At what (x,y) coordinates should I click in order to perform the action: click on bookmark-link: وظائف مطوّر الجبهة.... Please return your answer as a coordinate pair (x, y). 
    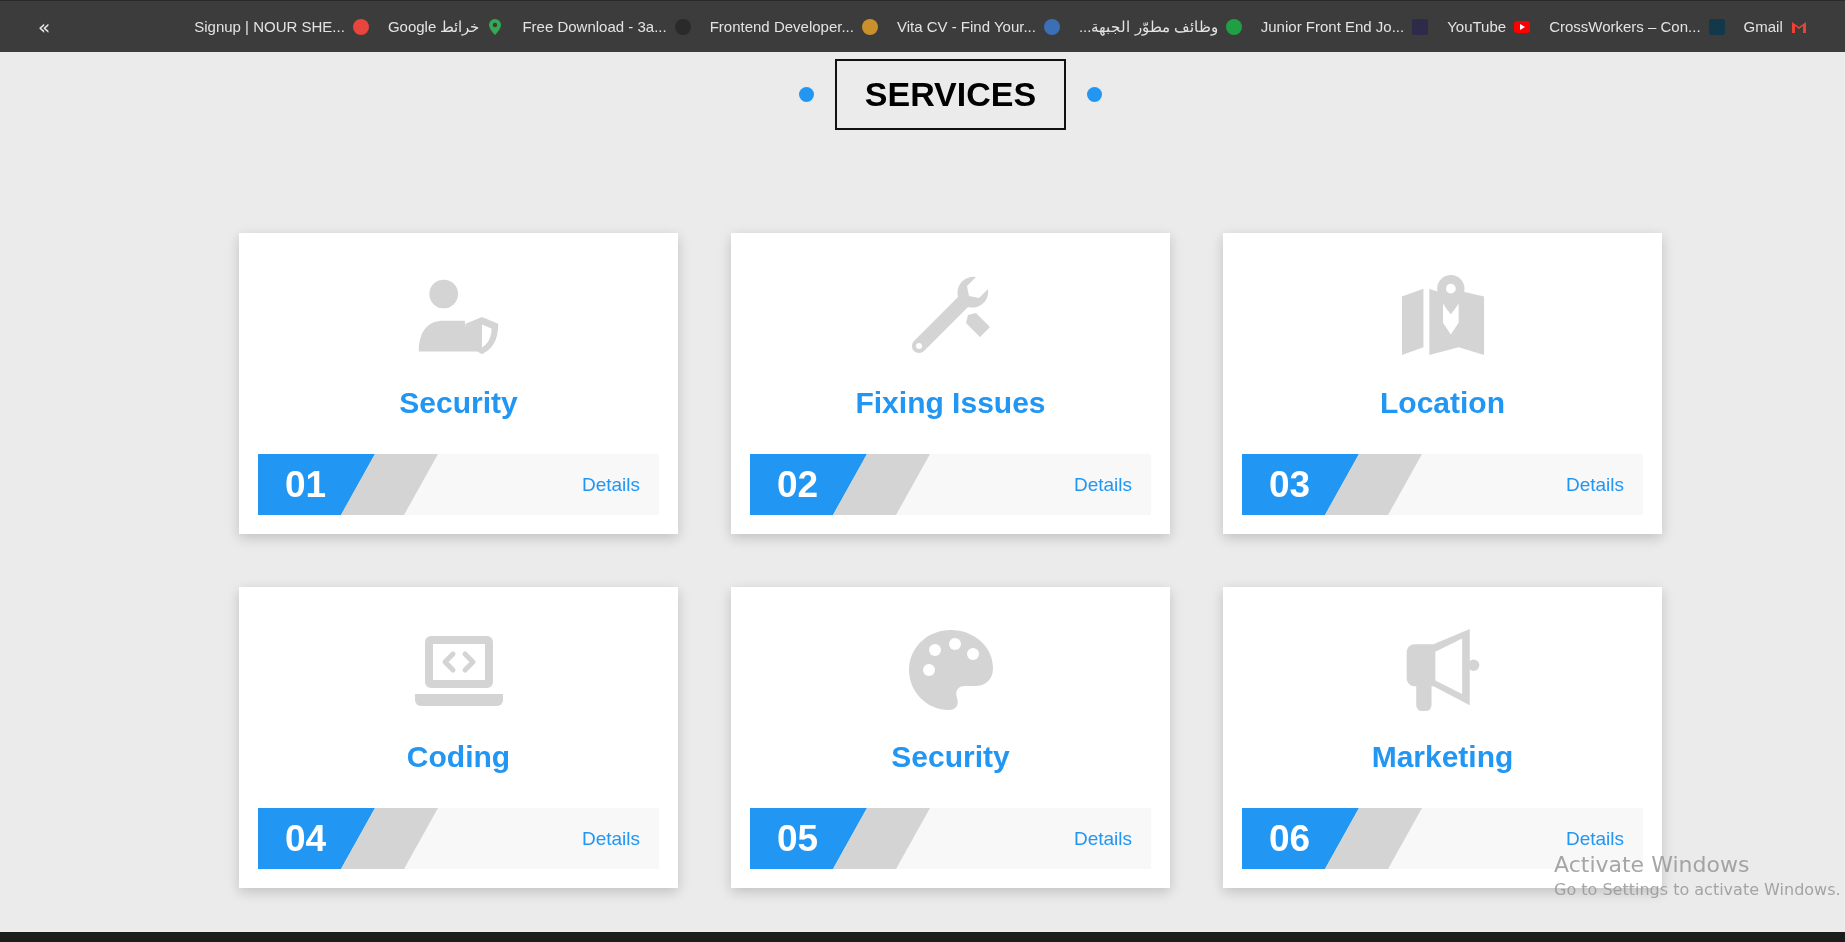
    Looking at the image, I should click on (1160, 26).